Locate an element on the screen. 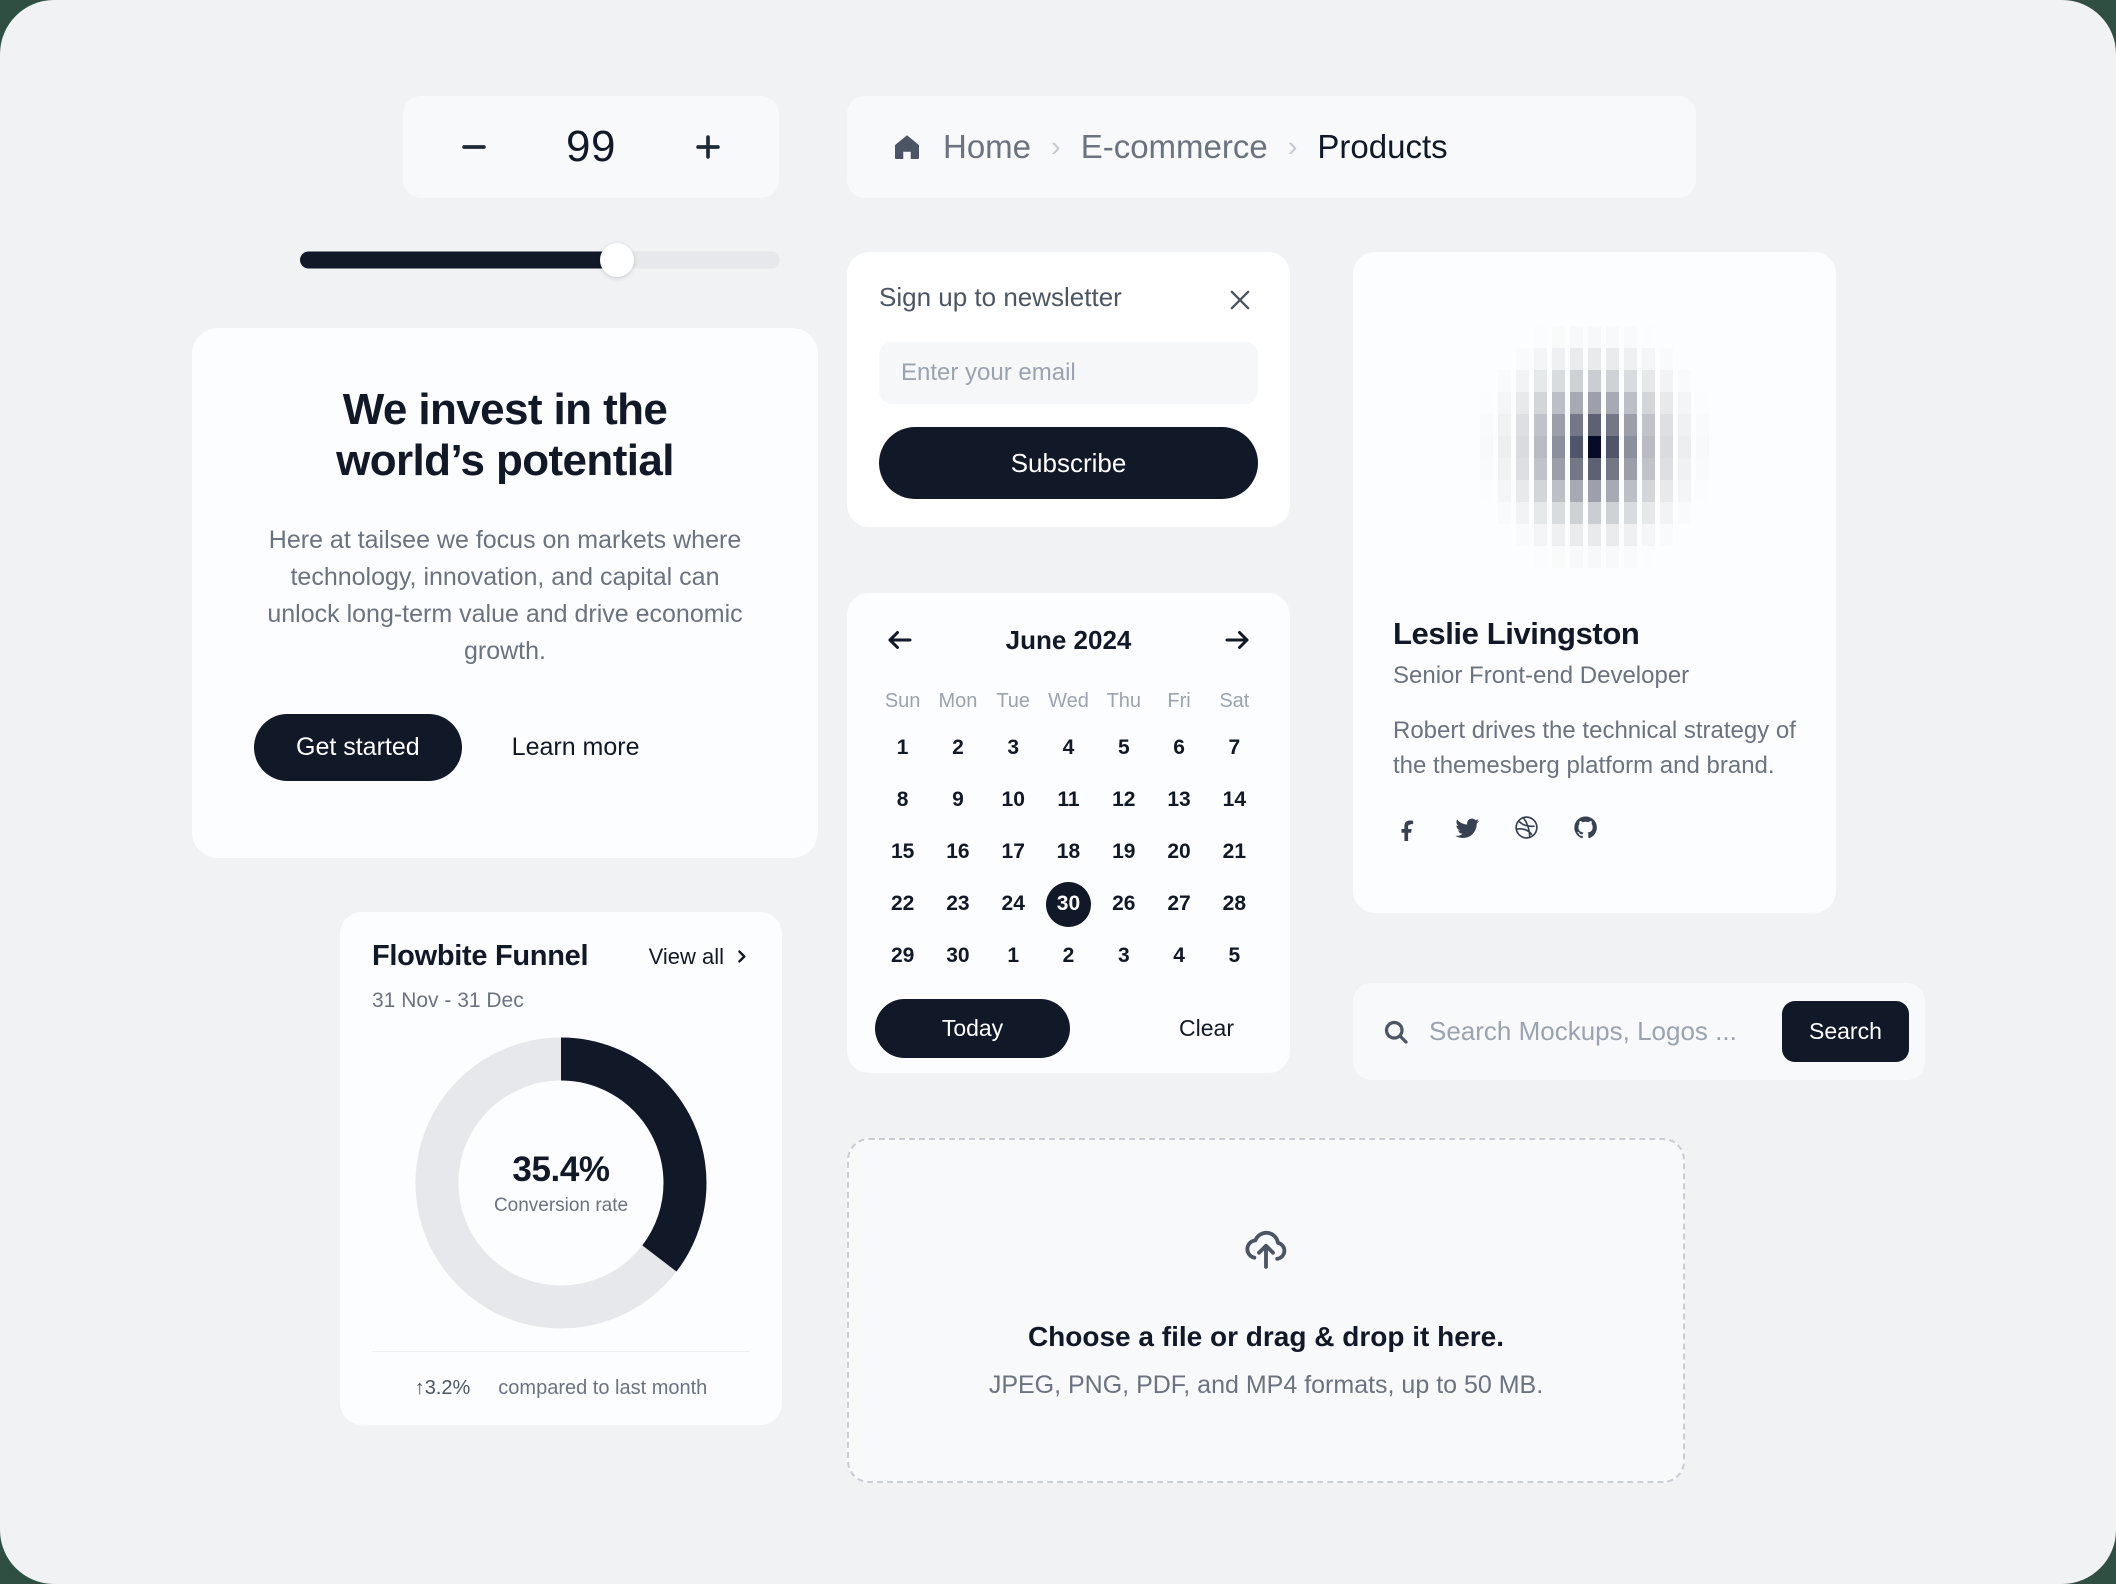  calendar-day: 12 is located at coordinates (1123, 800).